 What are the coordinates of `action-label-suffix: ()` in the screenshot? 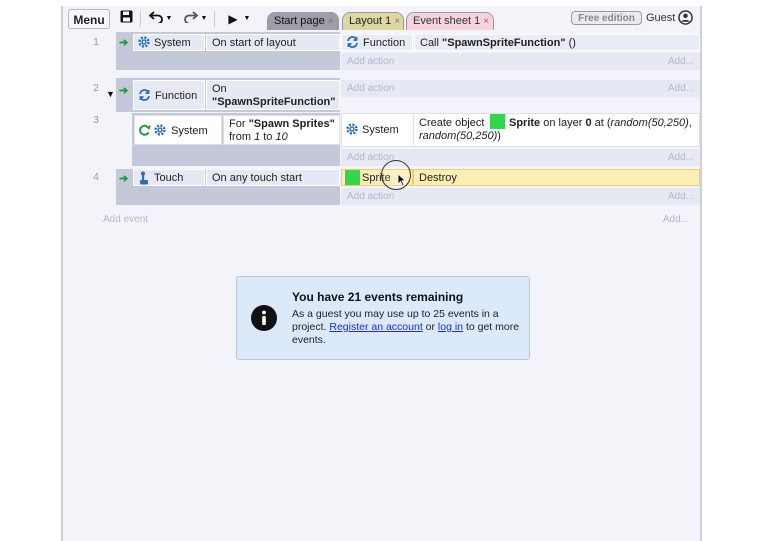 It's located at (570, 43).